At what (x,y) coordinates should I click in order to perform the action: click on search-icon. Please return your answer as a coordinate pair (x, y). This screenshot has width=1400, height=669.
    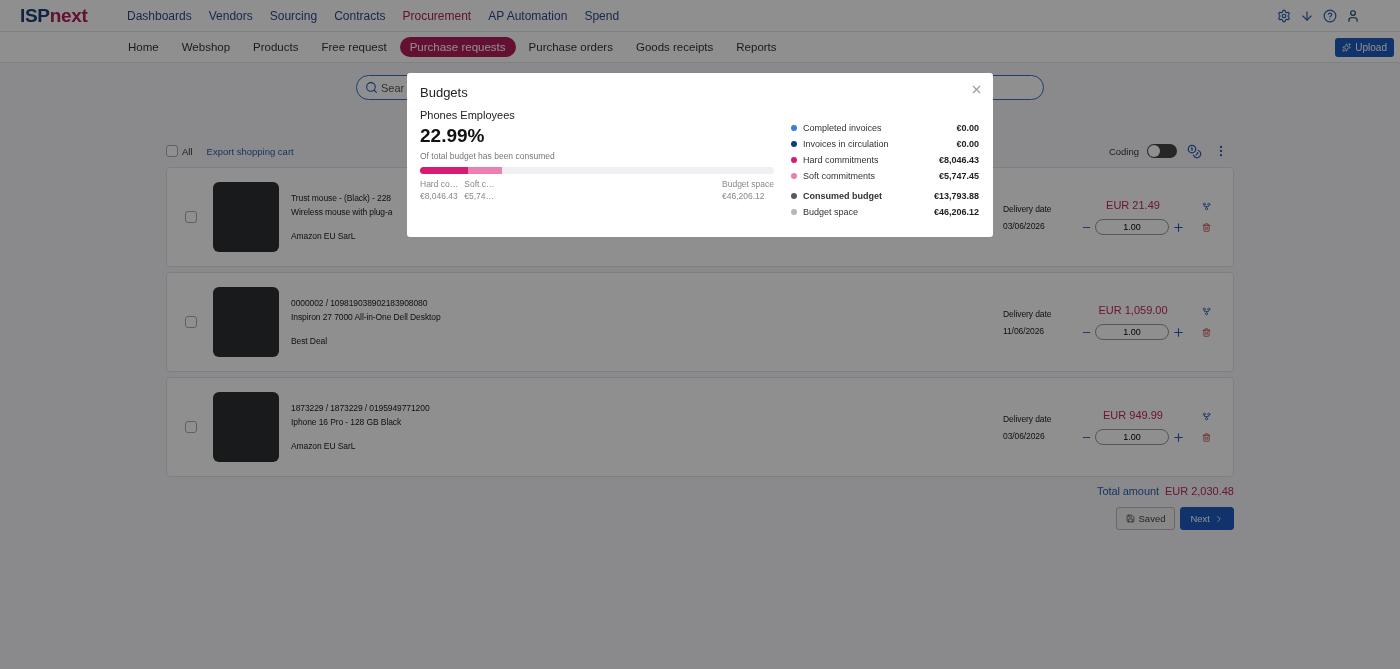
    Looking at the image, I should click on (371, 87).